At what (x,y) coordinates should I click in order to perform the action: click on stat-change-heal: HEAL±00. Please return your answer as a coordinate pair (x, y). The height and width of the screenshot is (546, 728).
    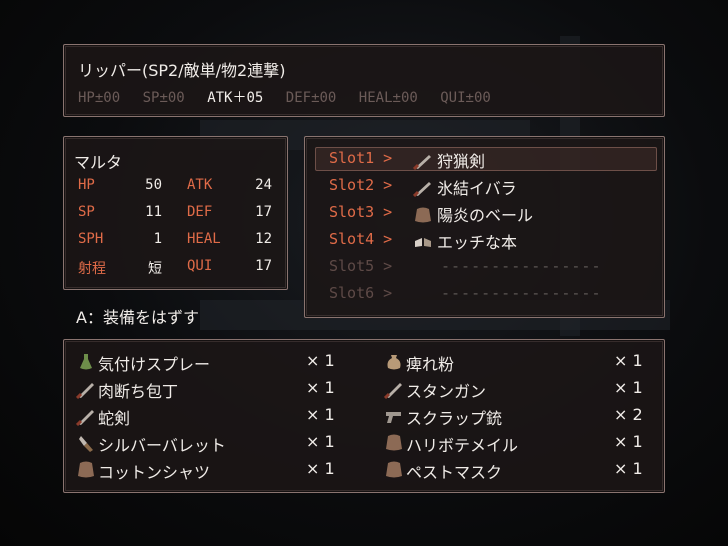
    Looking at the image, I should click on (388, 98).